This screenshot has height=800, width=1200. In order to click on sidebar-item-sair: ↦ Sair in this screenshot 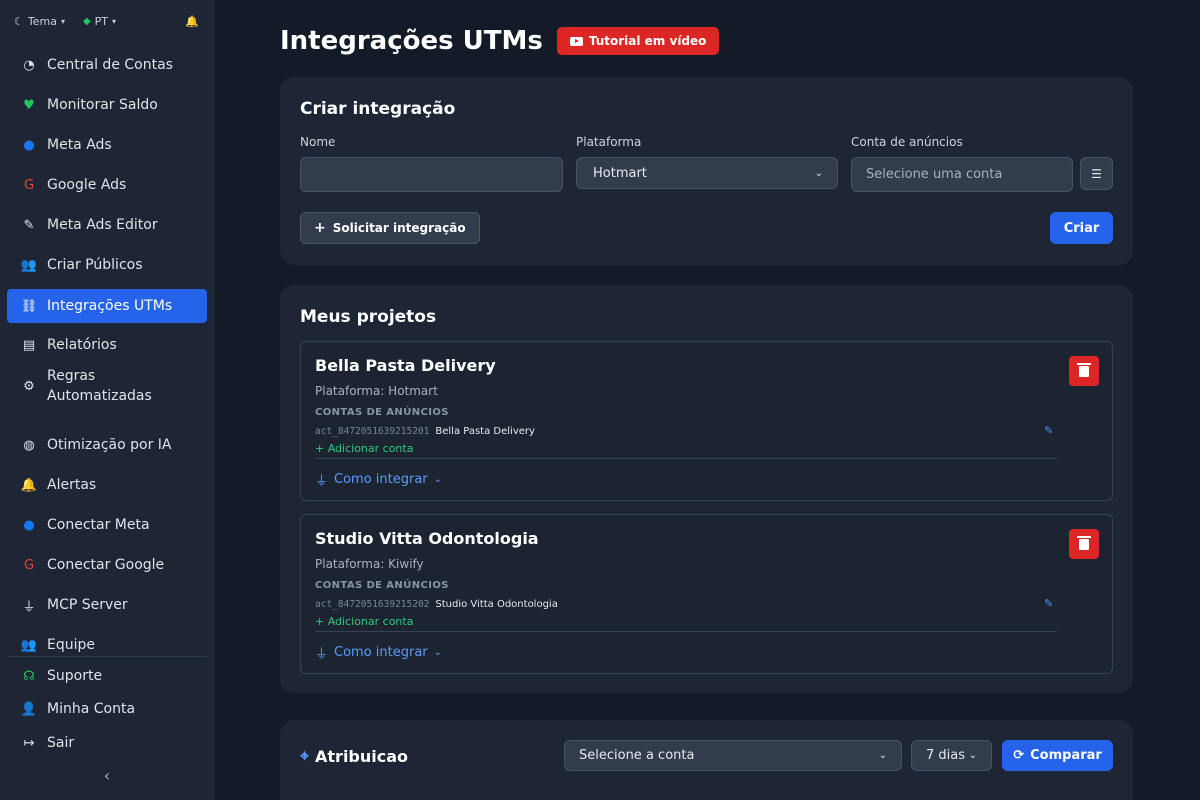, I will do `click(107, 743)`.